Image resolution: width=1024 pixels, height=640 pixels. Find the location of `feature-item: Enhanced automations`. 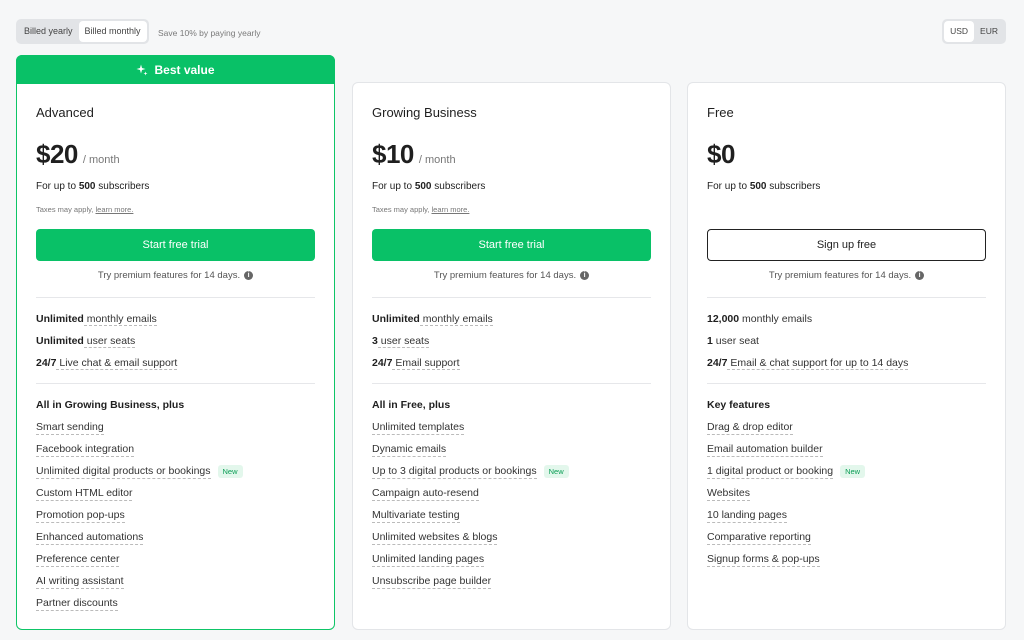

feature-item: Enhanced automations is located at coordinates (139, 541).